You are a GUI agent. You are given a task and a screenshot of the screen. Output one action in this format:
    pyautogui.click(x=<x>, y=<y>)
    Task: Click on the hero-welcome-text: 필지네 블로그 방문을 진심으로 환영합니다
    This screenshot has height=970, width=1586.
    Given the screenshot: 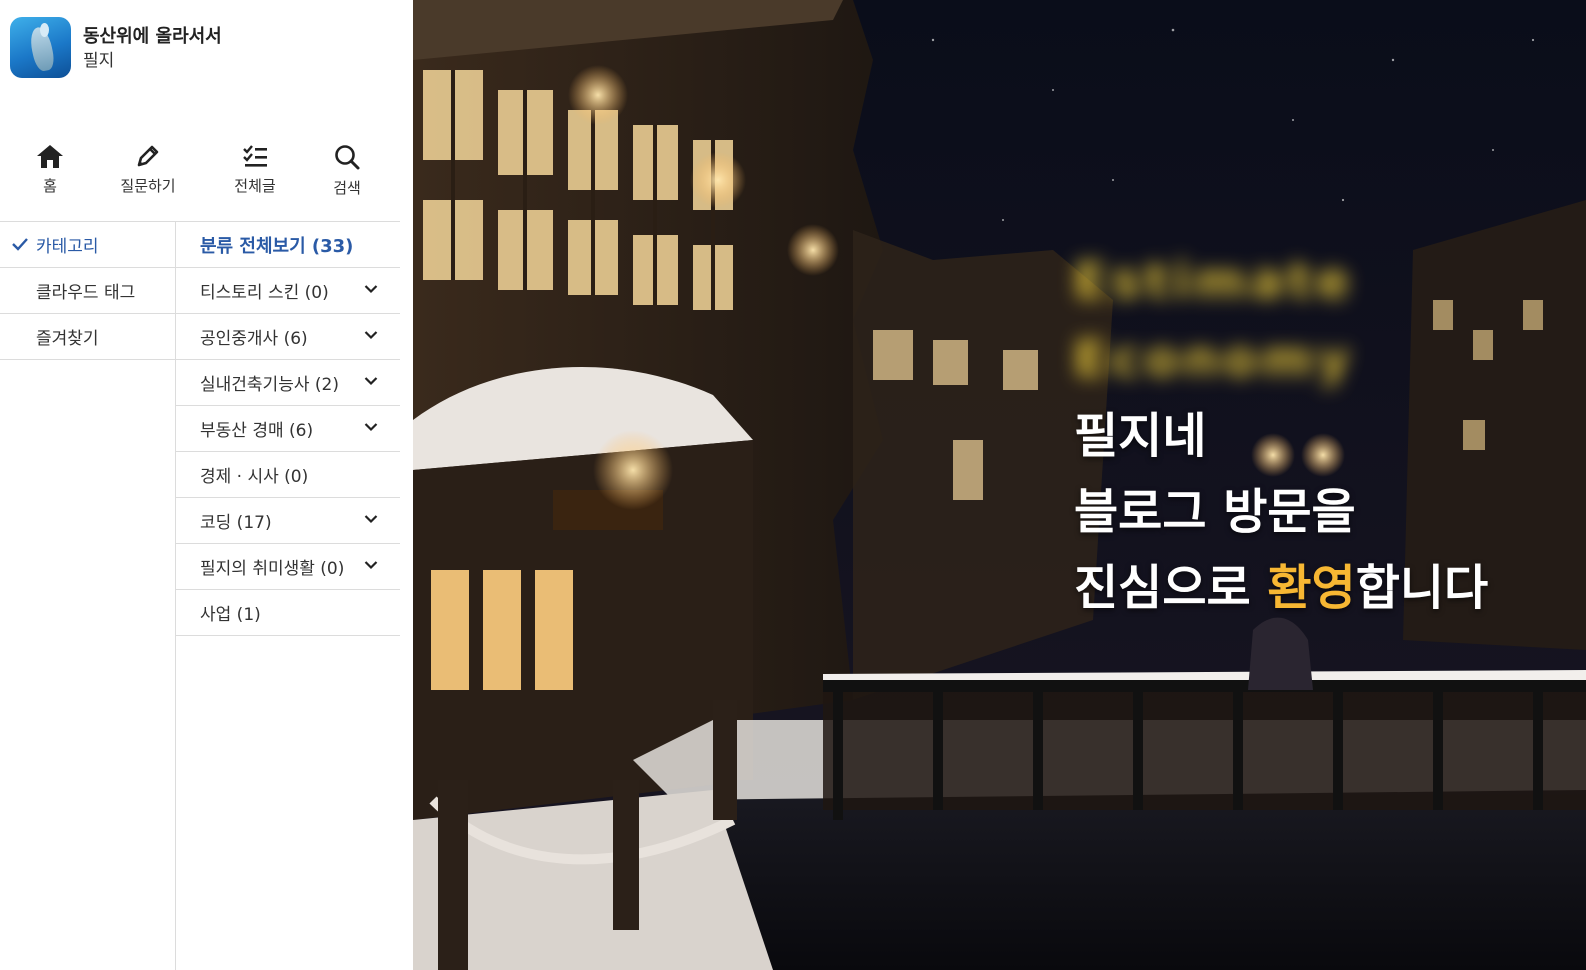 What is the action you would take?
    pyautogui.click(x=1281, y=512)
    